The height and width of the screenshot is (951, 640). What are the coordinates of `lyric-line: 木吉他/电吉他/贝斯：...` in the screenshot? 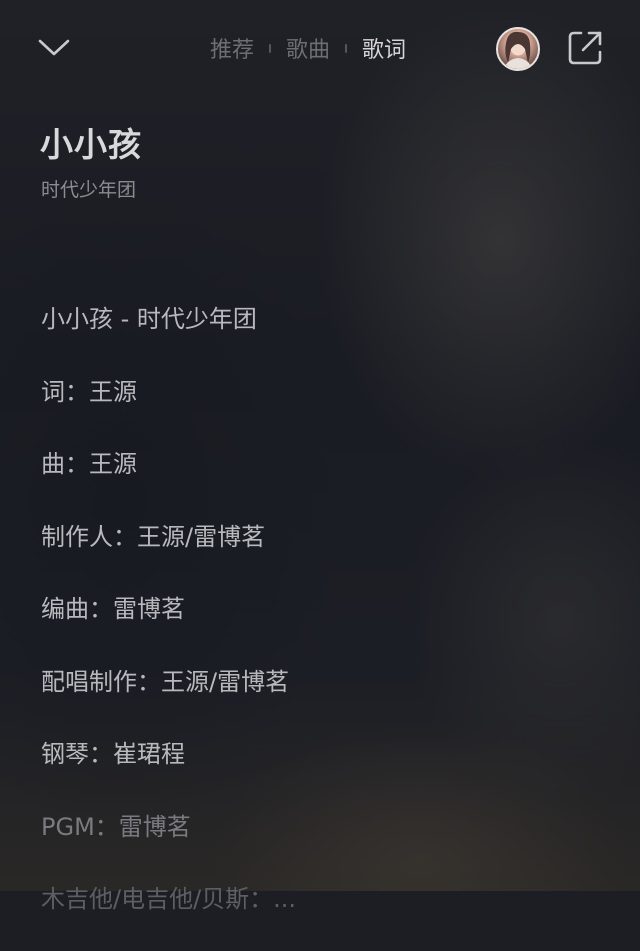 It's located at (331, 914).